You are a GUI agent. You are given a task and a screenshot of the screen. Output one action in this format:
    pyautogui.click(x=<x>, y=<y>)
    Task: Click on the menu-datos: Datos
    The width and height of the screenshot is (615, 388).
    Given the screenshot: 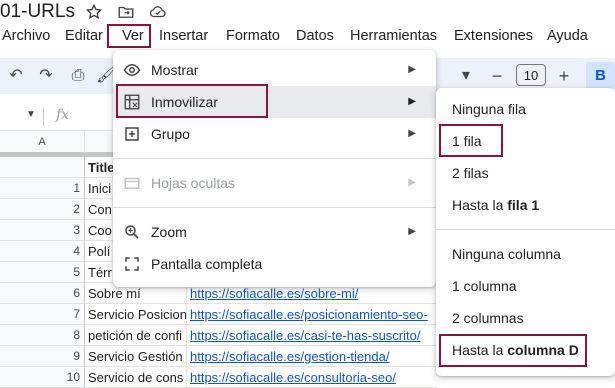 What is the action you would take?
    pyautogui.click(x=315, y=36)
    